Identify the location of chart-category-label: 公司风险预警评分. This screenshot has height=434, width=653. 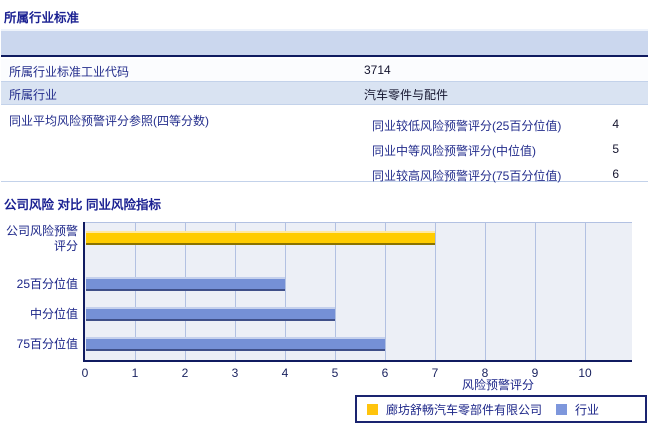
(41, 238).